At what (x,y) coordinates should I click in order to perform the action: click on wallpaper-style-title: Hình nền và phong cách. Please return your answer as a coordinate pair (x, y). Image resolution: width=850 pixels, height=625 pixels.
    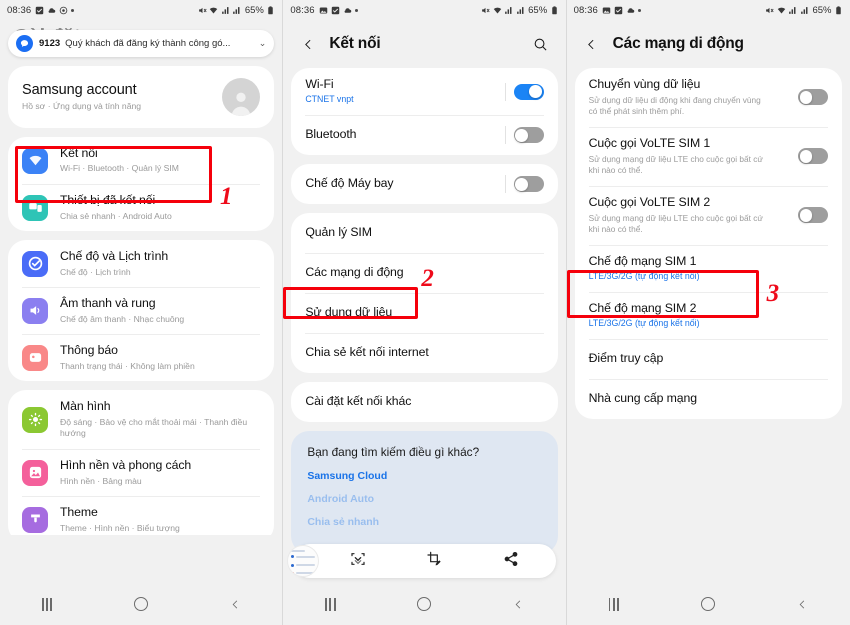
    Looking at the image, I should click on (126, 465).